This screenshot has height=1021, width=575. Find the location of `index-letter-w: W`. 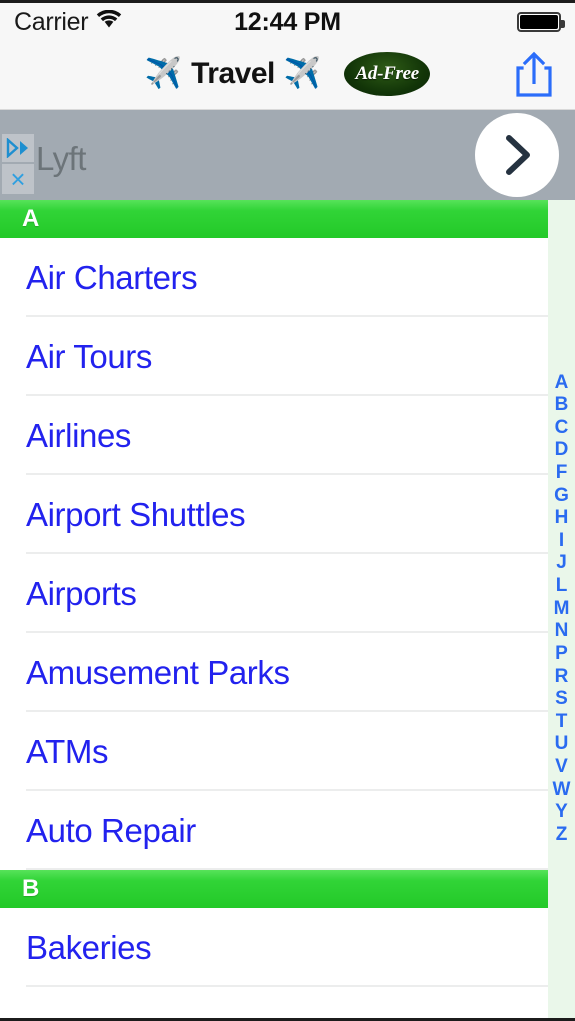

index-letter-w: W is located at coordinates (562, 790).